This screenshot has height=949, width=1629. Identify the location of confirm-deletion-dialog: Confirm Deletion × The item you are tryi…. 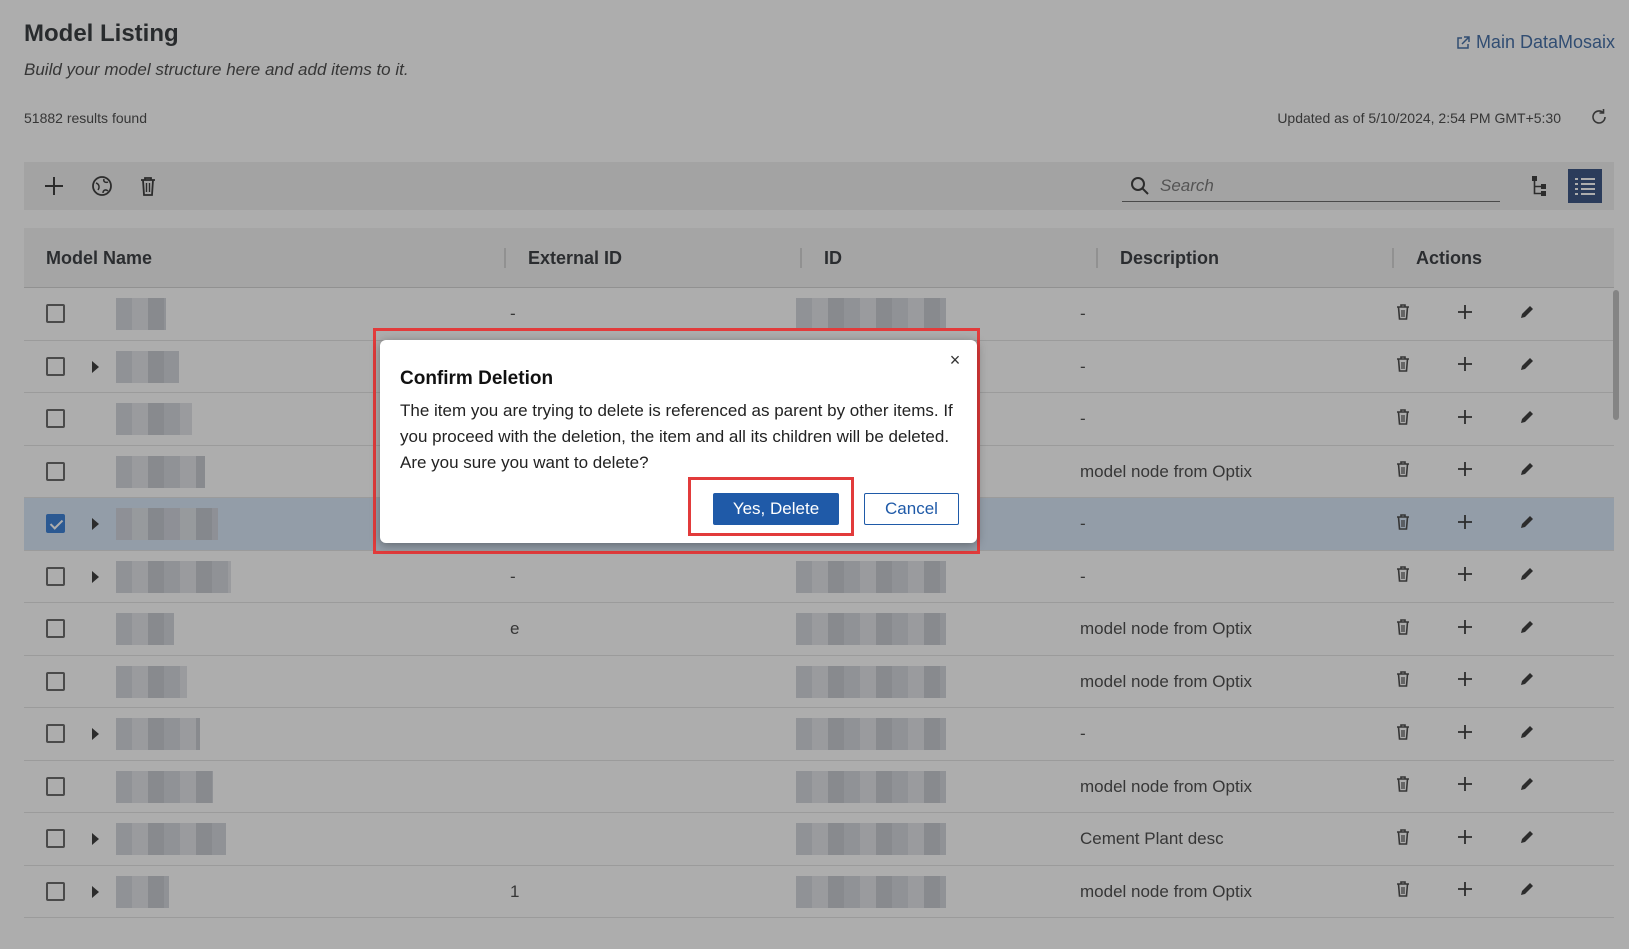
(678, 441).